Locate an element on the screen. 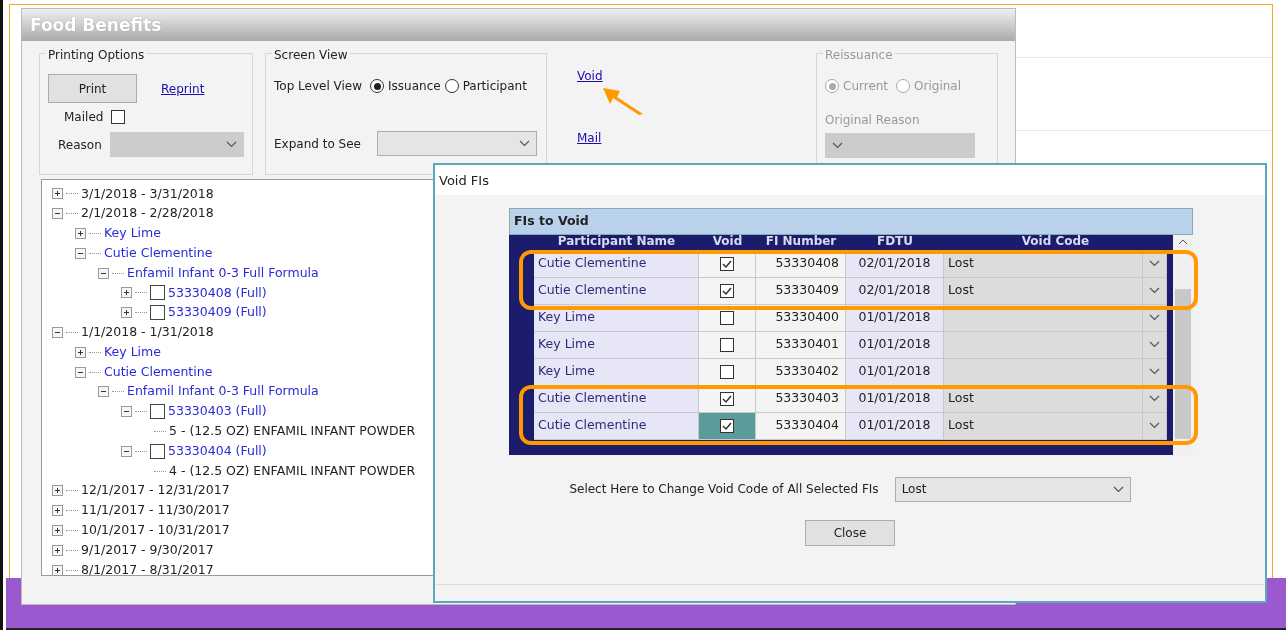 The image size is (1286, 630). tree-label: 53330404 (Full) is located at coordinates (217, 451).